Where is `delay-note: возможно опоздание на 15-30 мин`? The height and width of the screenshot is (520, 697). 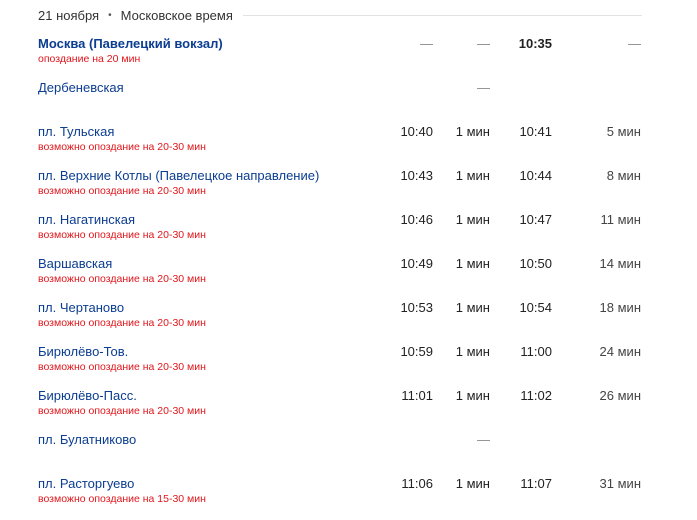
delay-note: возможно опоздание на 15-30 мин is located at coordinates (122, 499).